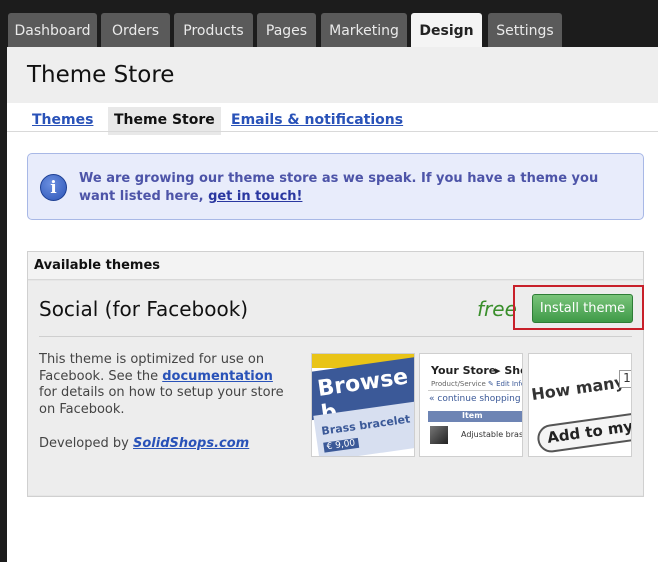  What do you see at coordinates (335, 266) in the screenshot?
I see `panel-header: Available themes` at bounding box center [335, 266].